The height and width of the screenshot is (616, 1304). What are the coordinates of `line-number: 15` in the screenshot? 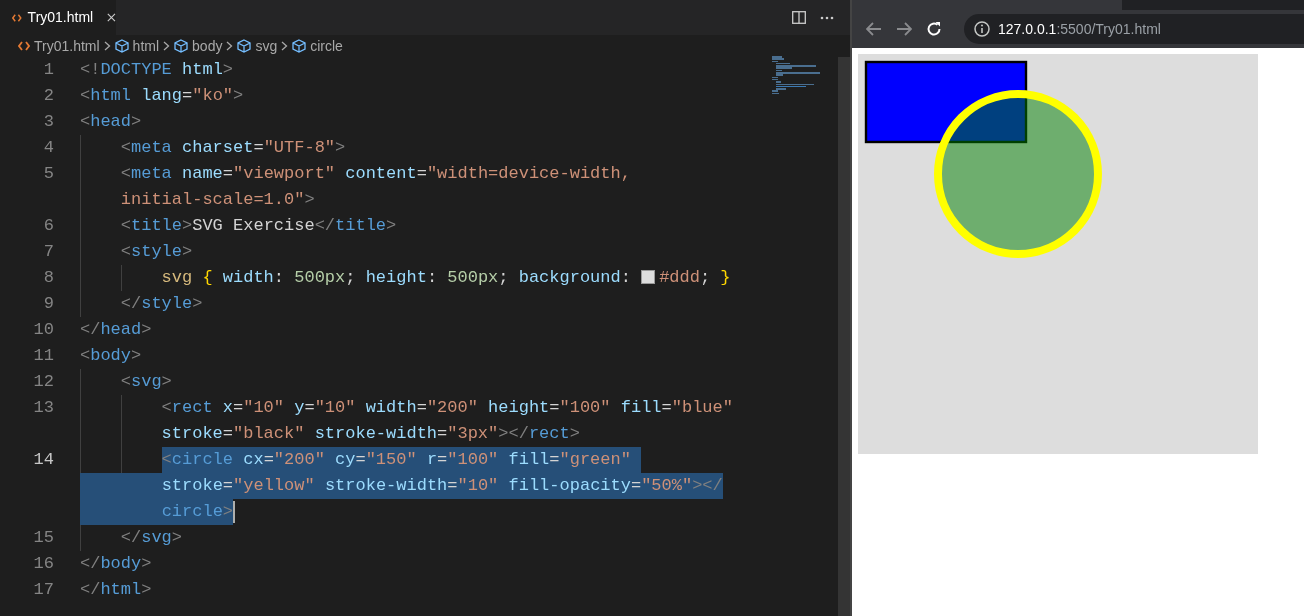 It's located at (43, 538).